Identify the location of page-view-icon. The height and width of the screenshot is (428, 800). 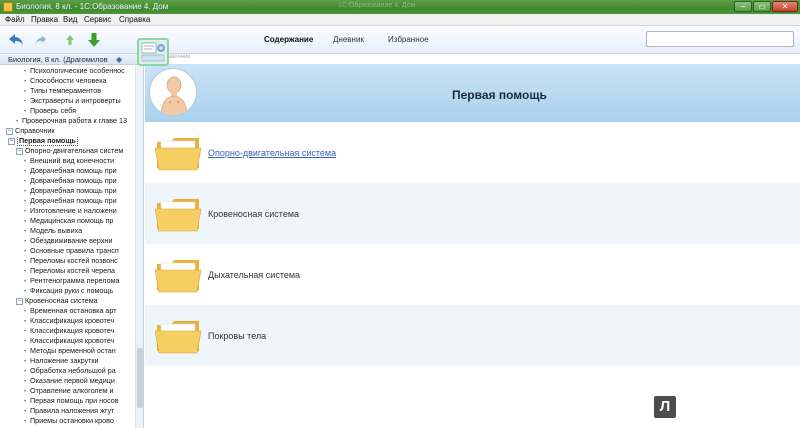
(153, 52).